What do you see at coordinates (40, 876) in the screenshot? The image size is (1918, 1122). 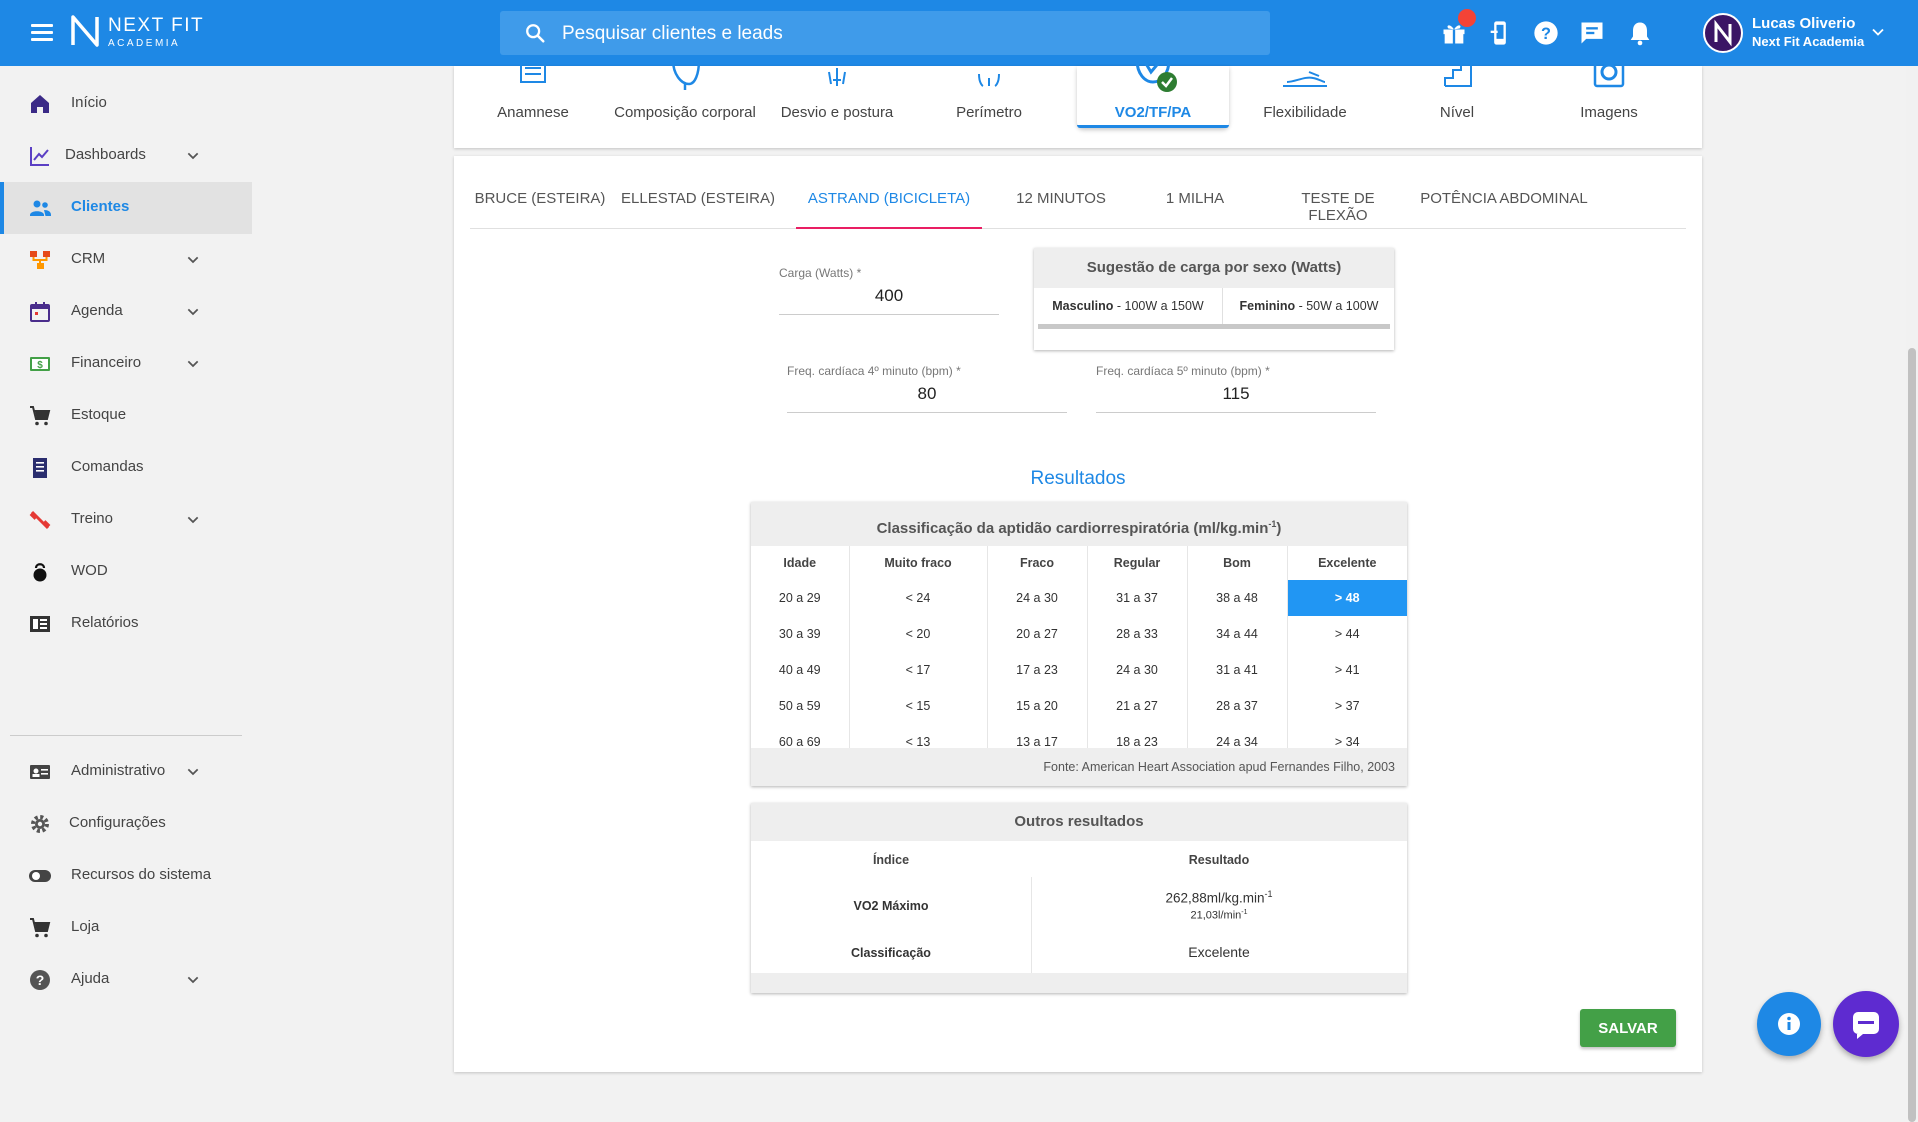 I see `toggle-icon` at bounding box center [40, 876].